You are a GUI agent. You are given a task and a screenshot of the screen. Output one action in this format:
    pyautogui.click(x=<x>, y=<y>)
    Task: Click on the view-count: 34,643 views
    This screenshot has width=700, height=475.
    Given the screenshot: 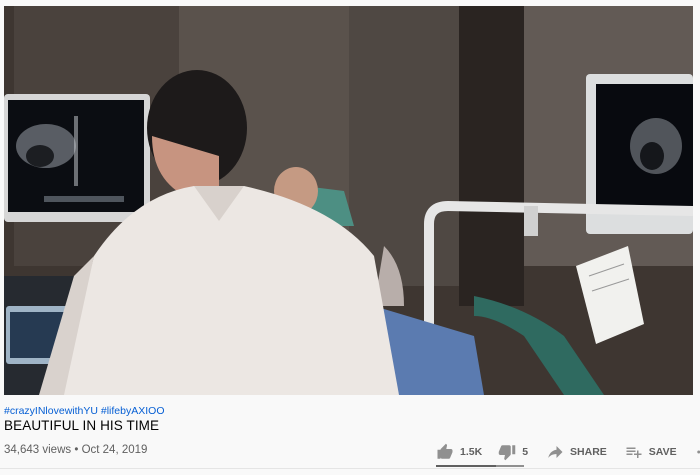 What is the action you would take?
    pyautogui.click(x=38, y=450)
    